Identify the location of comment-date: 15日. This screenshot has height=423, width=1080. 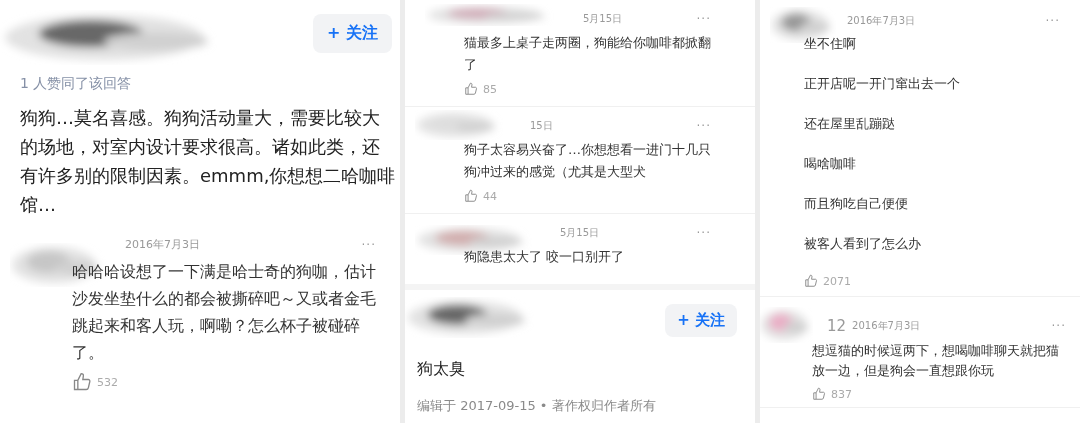
(541, 126).